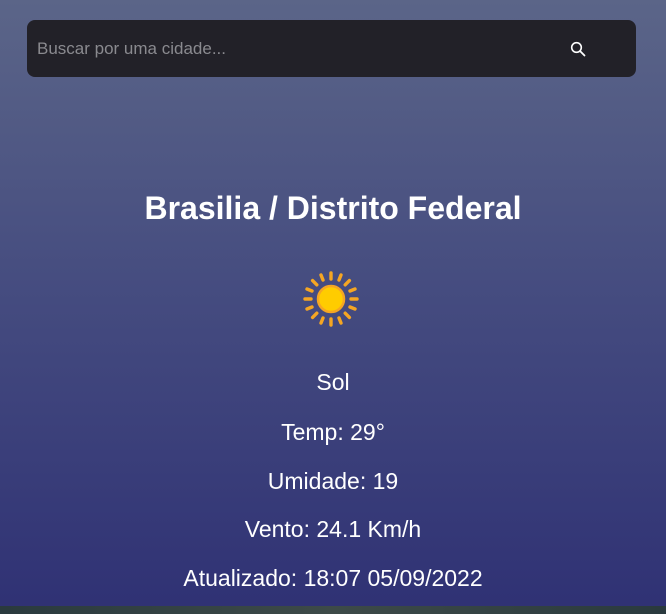 The height and width of the screenshot is (614, 666). What do you see at coordinates (287, 48) in the screenshot?
I see `search-input` at bounding box center [287, 48].